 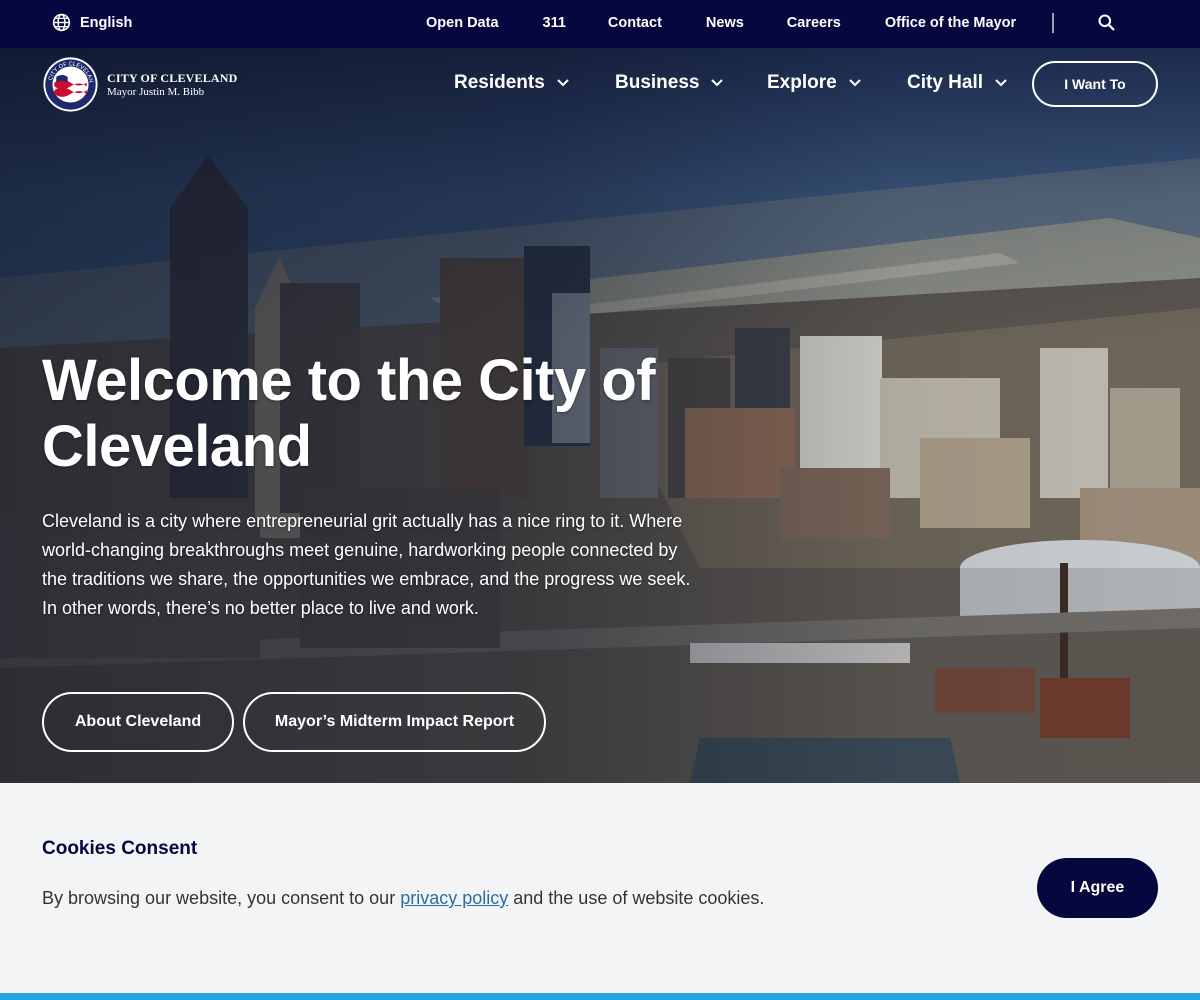 What do you see at coordinates (802, 82) in the screenshot?
I see `nav-item-label: Explore` at bounding box center [802, 82].